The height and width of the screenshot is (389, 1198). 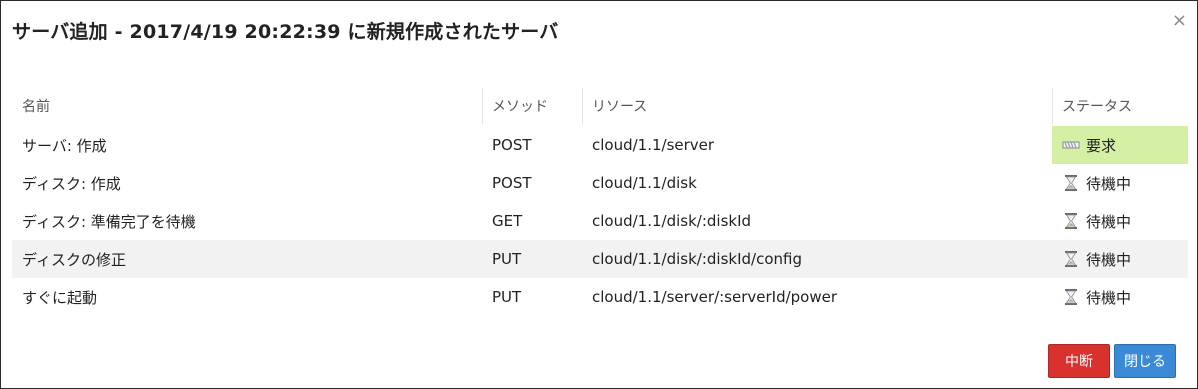 I want to click on row-status: 要求, so click(x=1120, y=145).